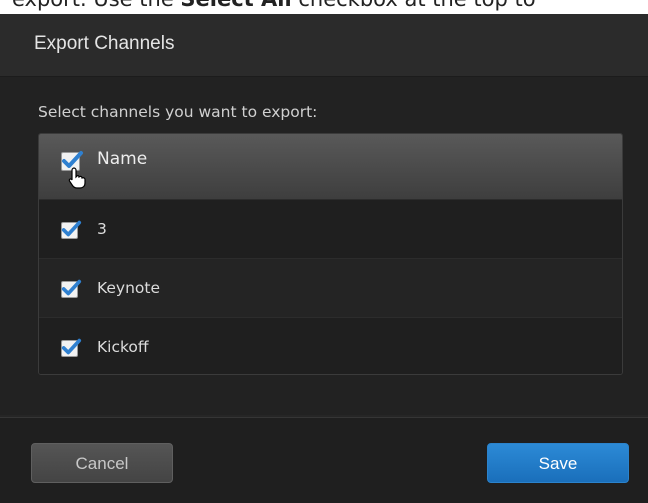 This screenshot has width=648, height=503. I want to click on select-all-label: Name, so click(122, 159).